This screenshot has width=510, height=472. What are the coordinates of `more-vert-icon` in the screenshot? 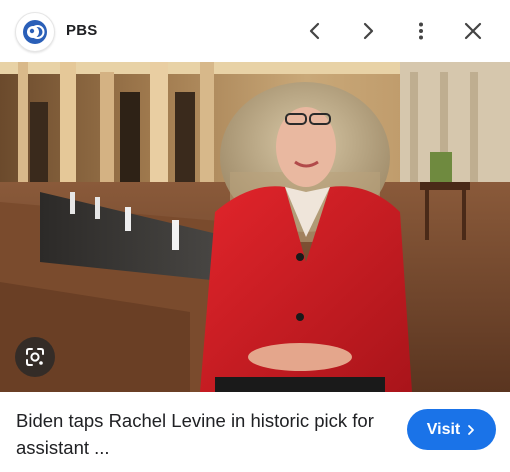 It's located at (421, 31).